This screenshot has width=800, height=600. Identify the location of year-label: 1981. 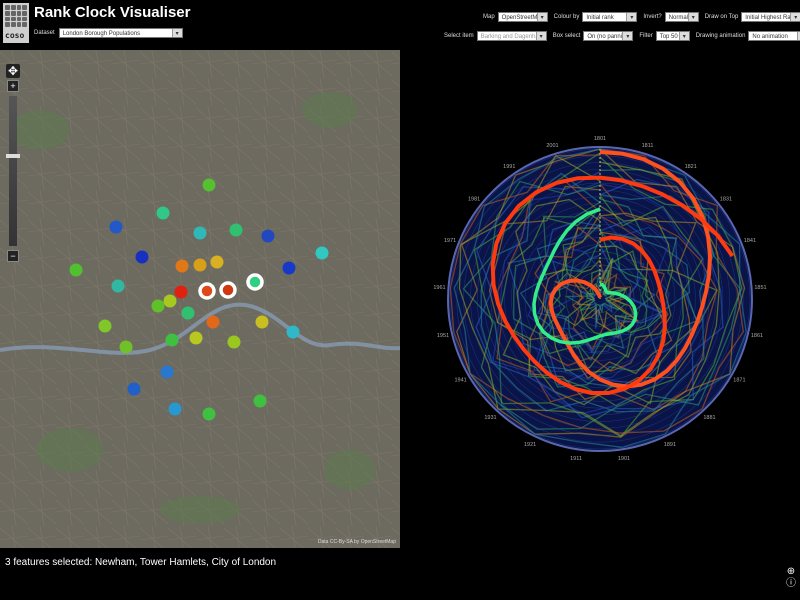
(474, 200).